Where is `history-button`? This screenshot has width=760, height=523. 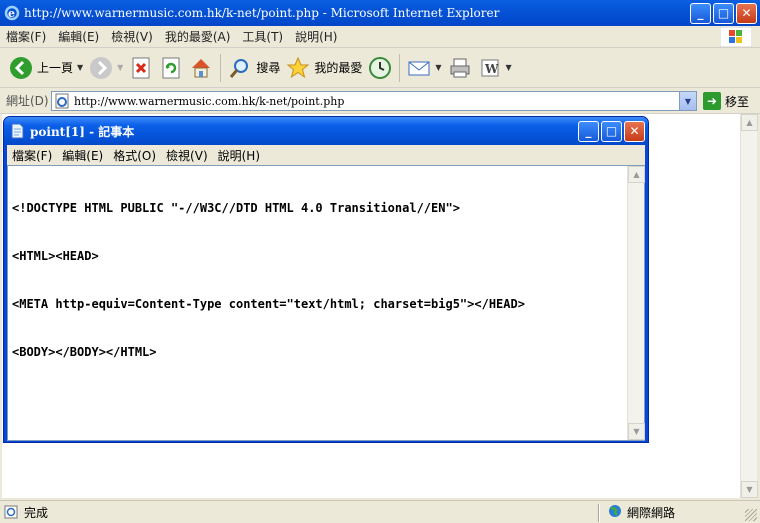
history-button is located at coordinates (380, 68).